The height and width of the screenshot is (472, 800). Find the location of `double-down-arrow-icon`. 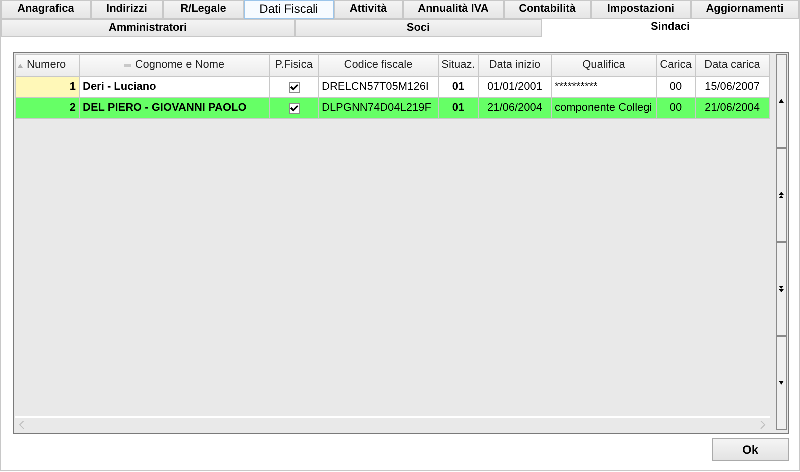

double-down-arrow-icon is located at coordinates (781, 289).